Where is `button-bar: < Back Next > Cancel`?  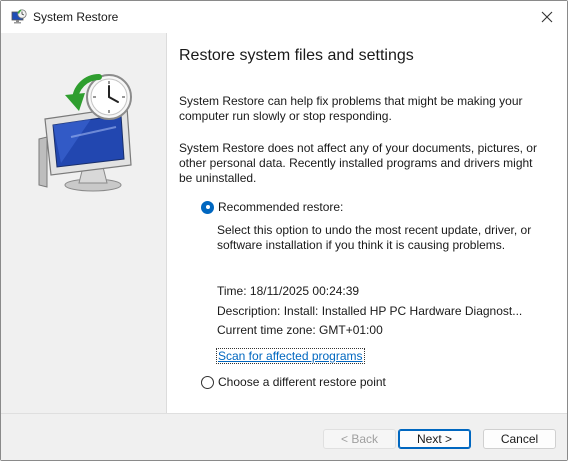
button-bar: < Back Next > Cancel is located at coordinates (284, 436).